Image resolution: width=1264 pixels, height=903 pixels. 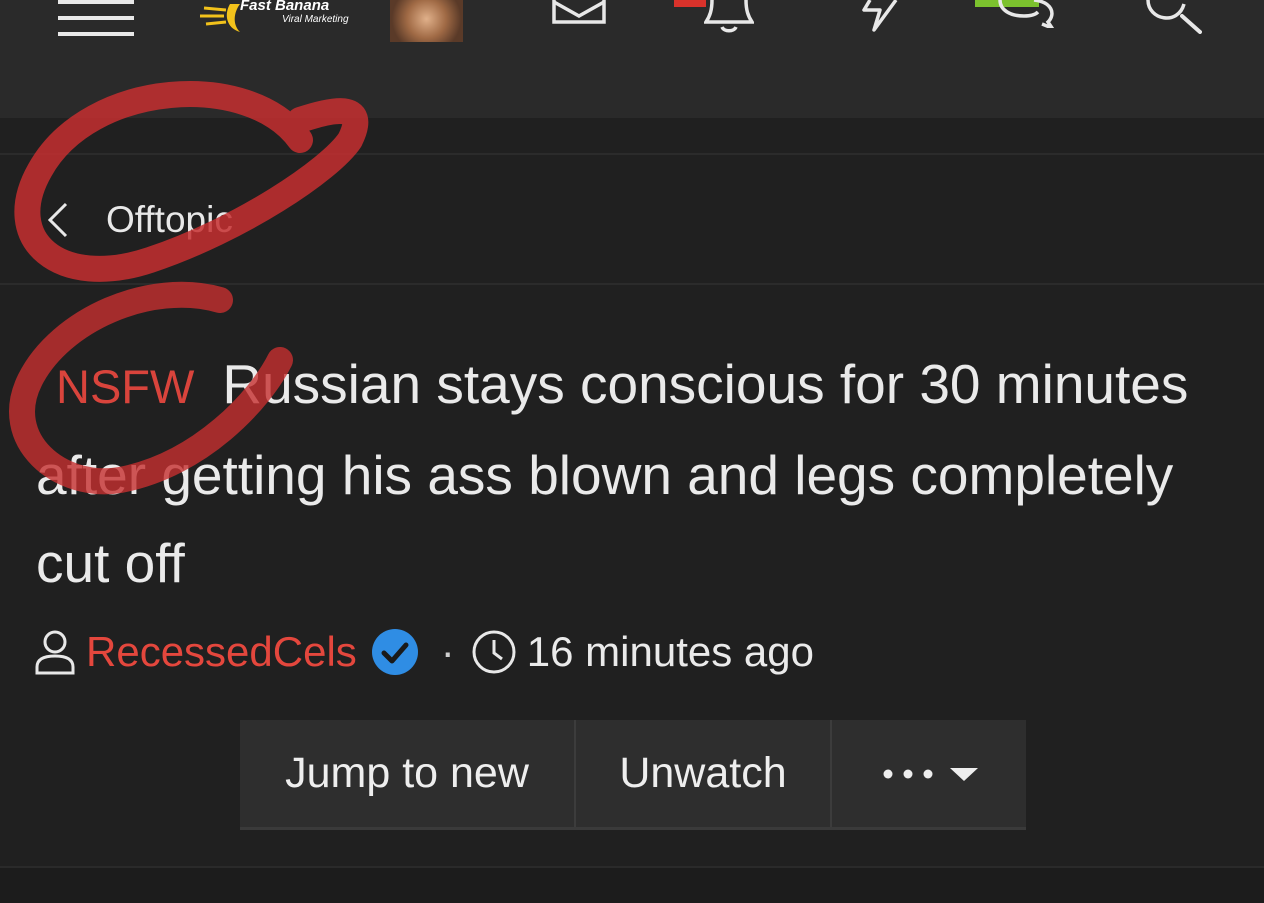 I want to click on breadcrumb: Offtopic, so click(x=138, y=220).